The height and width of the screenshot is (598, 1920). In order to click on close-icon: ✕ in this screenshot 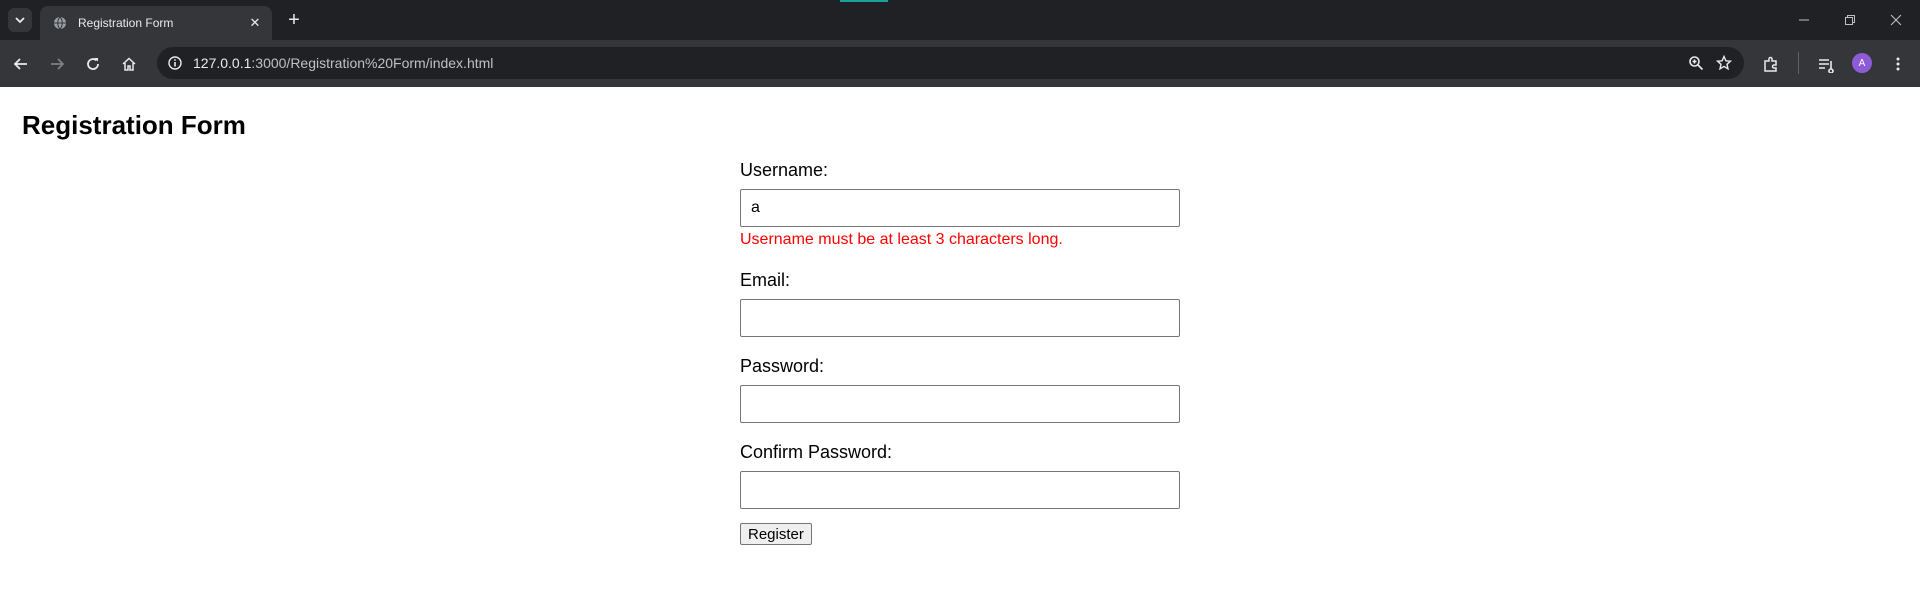, I will do `click(255, 23)`.